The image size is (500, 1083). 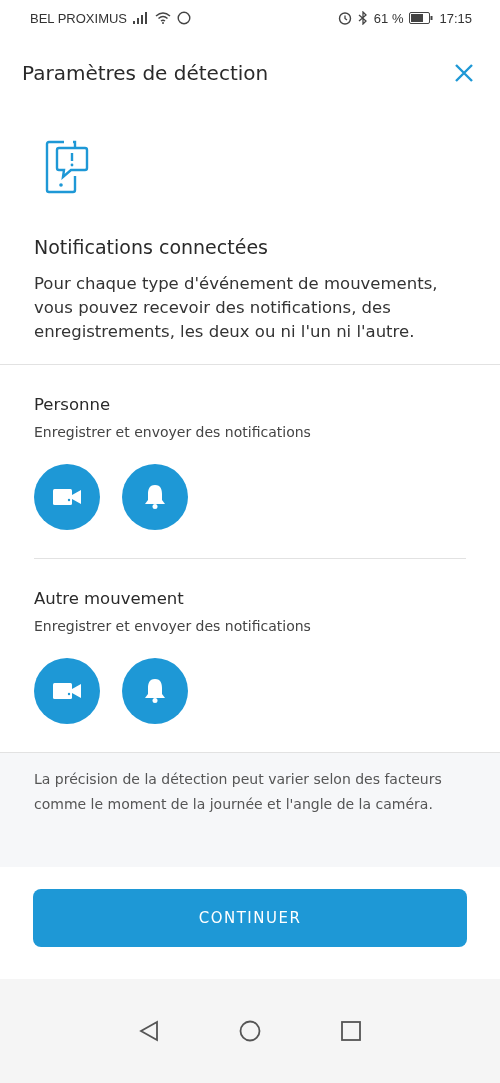 I want to click on home-button, so click(x=250, y=1031).